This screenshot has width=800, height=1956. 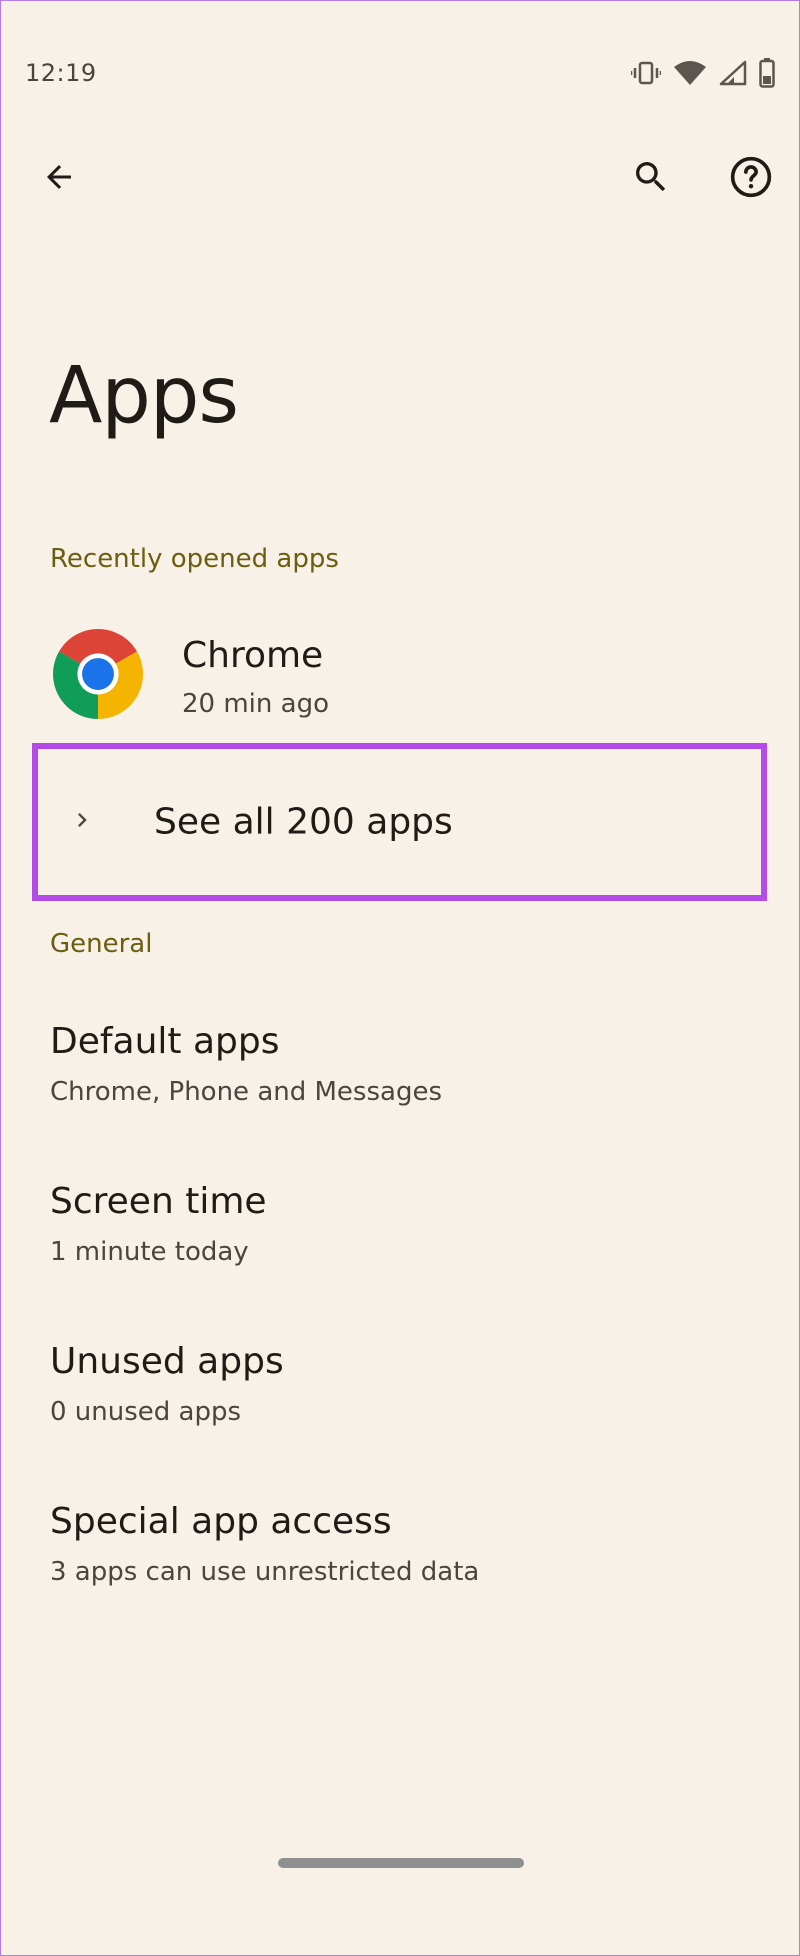 I want to click on see-all-apps-button: See all 200 apps, so click(x=399, y=822).